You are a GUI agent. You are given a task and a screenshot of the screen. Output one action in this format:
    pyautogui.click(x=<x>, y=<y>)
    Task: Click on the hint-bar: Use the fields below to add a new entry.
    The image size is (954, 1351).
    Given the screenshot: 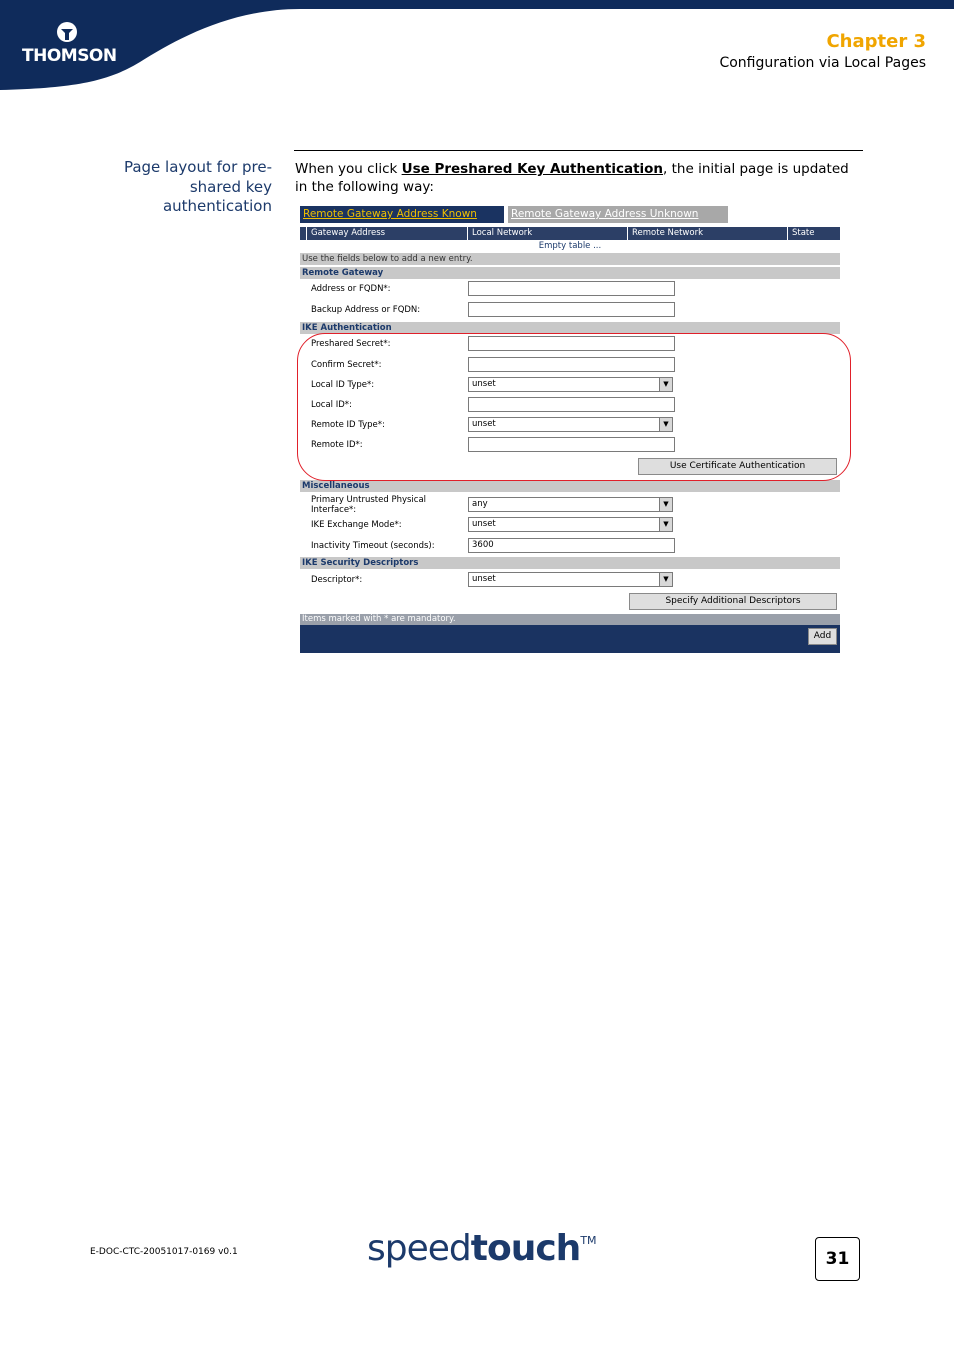 What is the action you would take?
    pyautogui.click(x=570, y=259)
    